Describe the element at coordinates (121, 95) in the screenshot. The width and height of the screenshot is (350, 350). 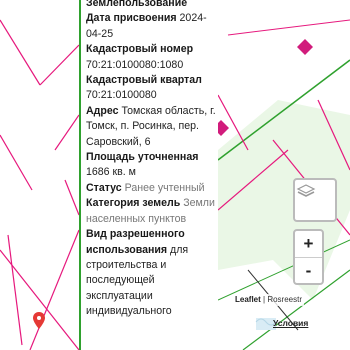
I see `cad-quarter-value: 70:21:0100080` at that location.